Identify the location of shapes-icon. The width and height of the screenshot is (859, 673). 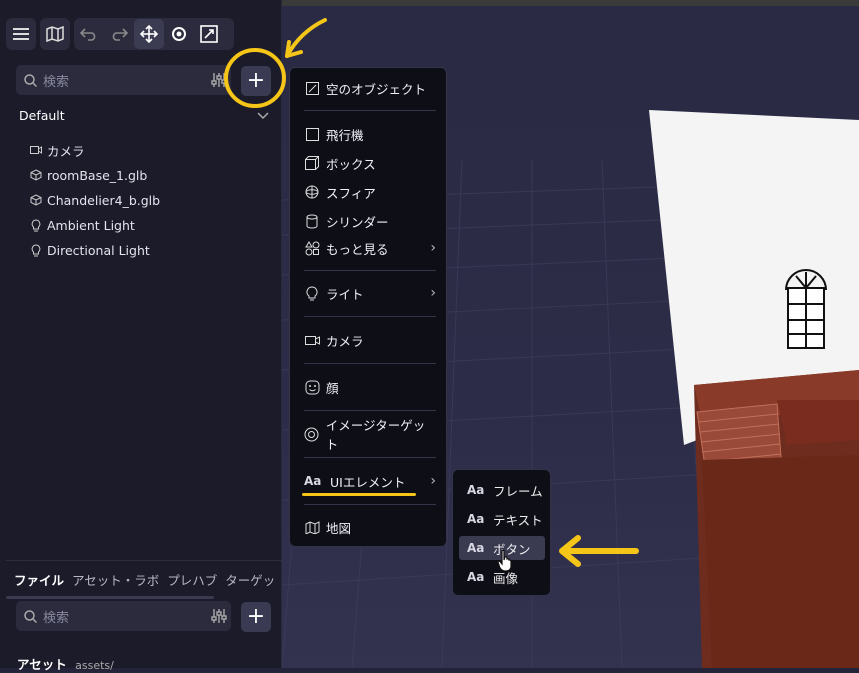
(311, 247).